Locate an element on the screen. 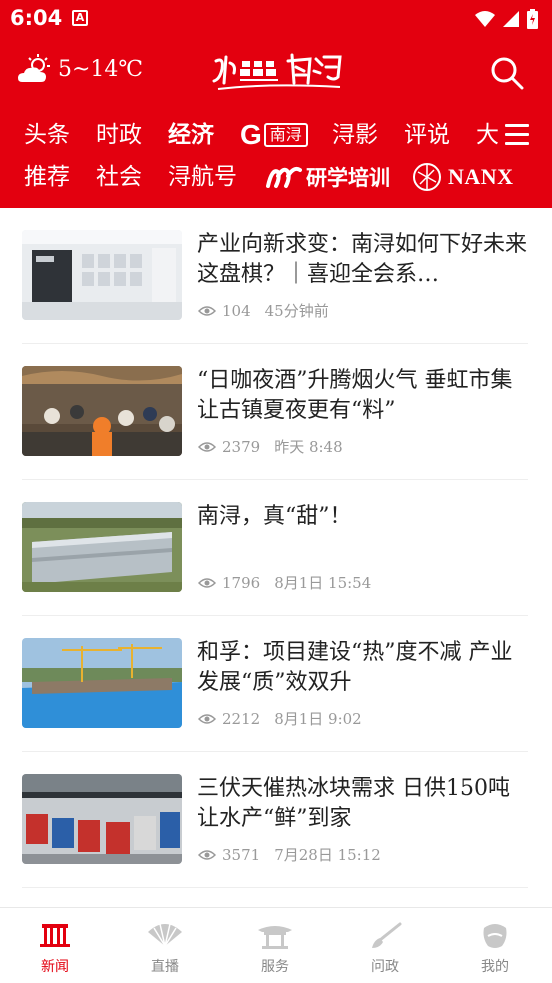 The image size is (552, 983). cloud-sun-icon is located at coordinates (34, 68).